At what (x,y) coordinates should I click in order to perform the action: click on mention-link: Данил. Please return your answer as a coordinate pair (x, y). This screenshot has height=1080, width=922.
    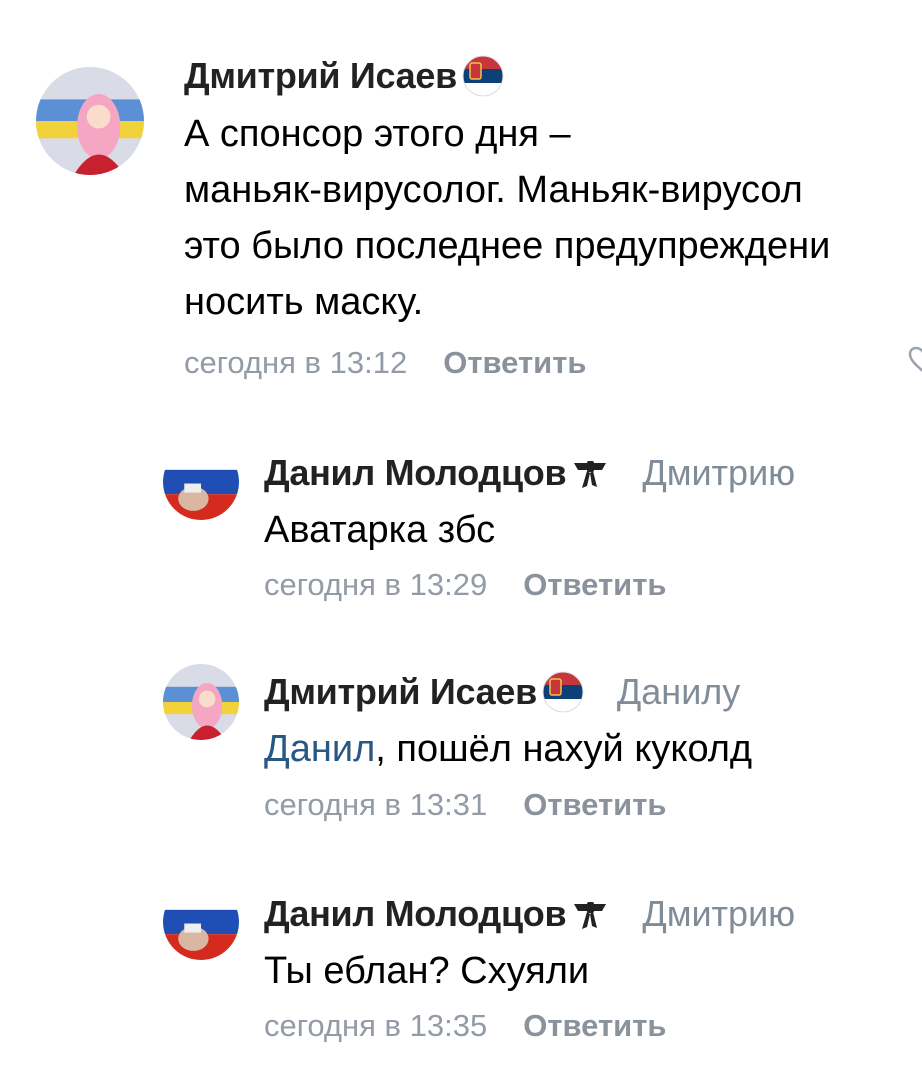
    Looking at the image, I should click on (319, 749).